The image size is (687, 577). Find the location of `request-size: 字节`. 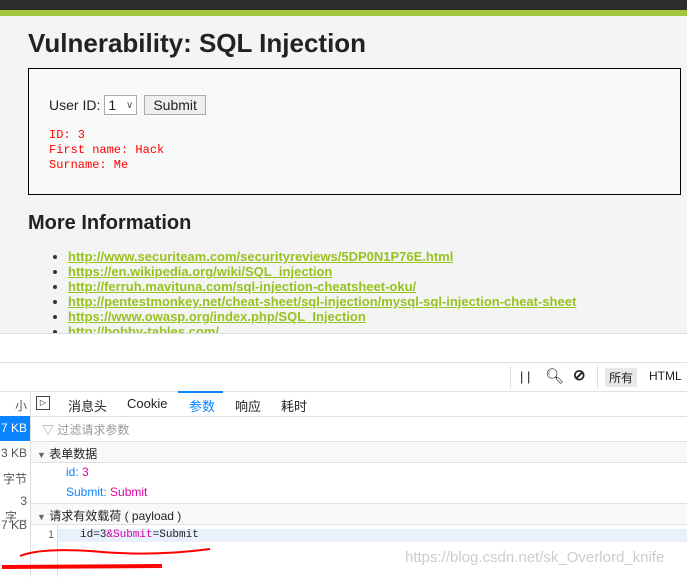

request-size: 字节 is located at coordinates (15, 478).